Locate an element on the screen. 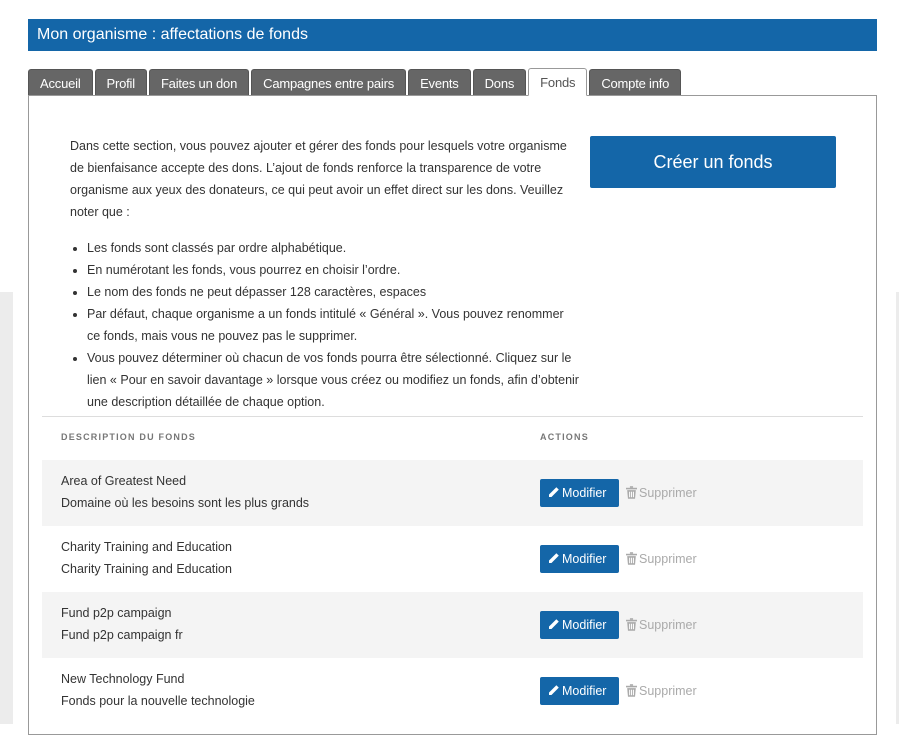  section-divider is located at coordinates (452, 416).